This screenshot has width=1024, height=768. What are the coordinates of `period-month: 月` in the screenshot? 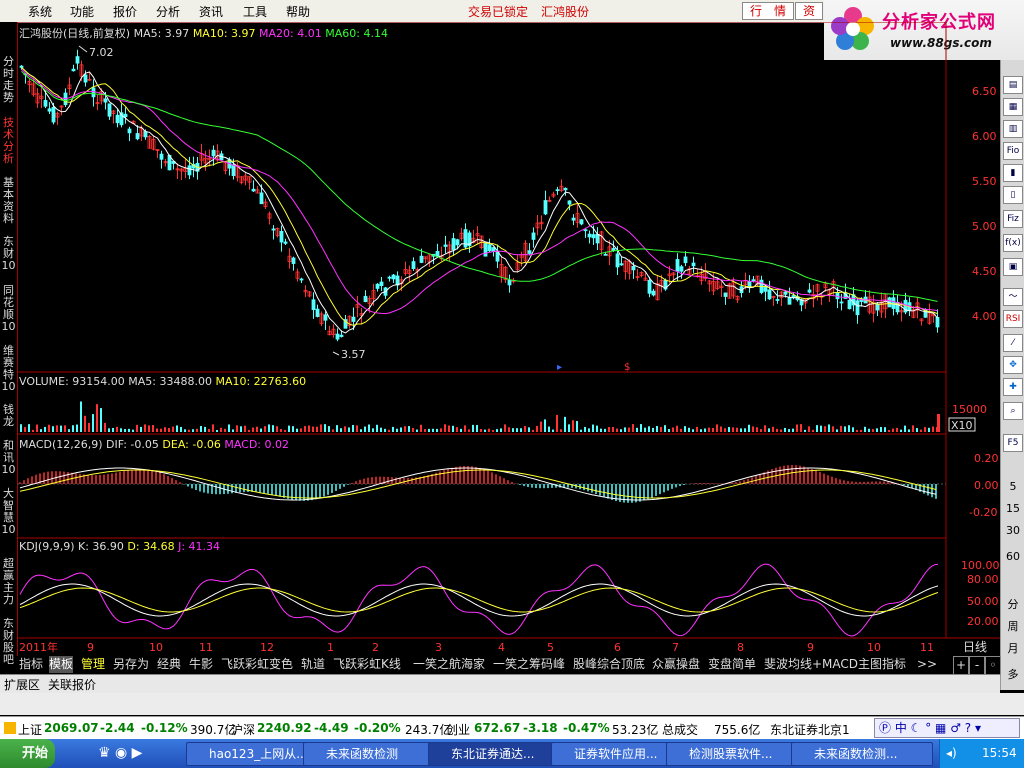 It's located at (1012, 648).